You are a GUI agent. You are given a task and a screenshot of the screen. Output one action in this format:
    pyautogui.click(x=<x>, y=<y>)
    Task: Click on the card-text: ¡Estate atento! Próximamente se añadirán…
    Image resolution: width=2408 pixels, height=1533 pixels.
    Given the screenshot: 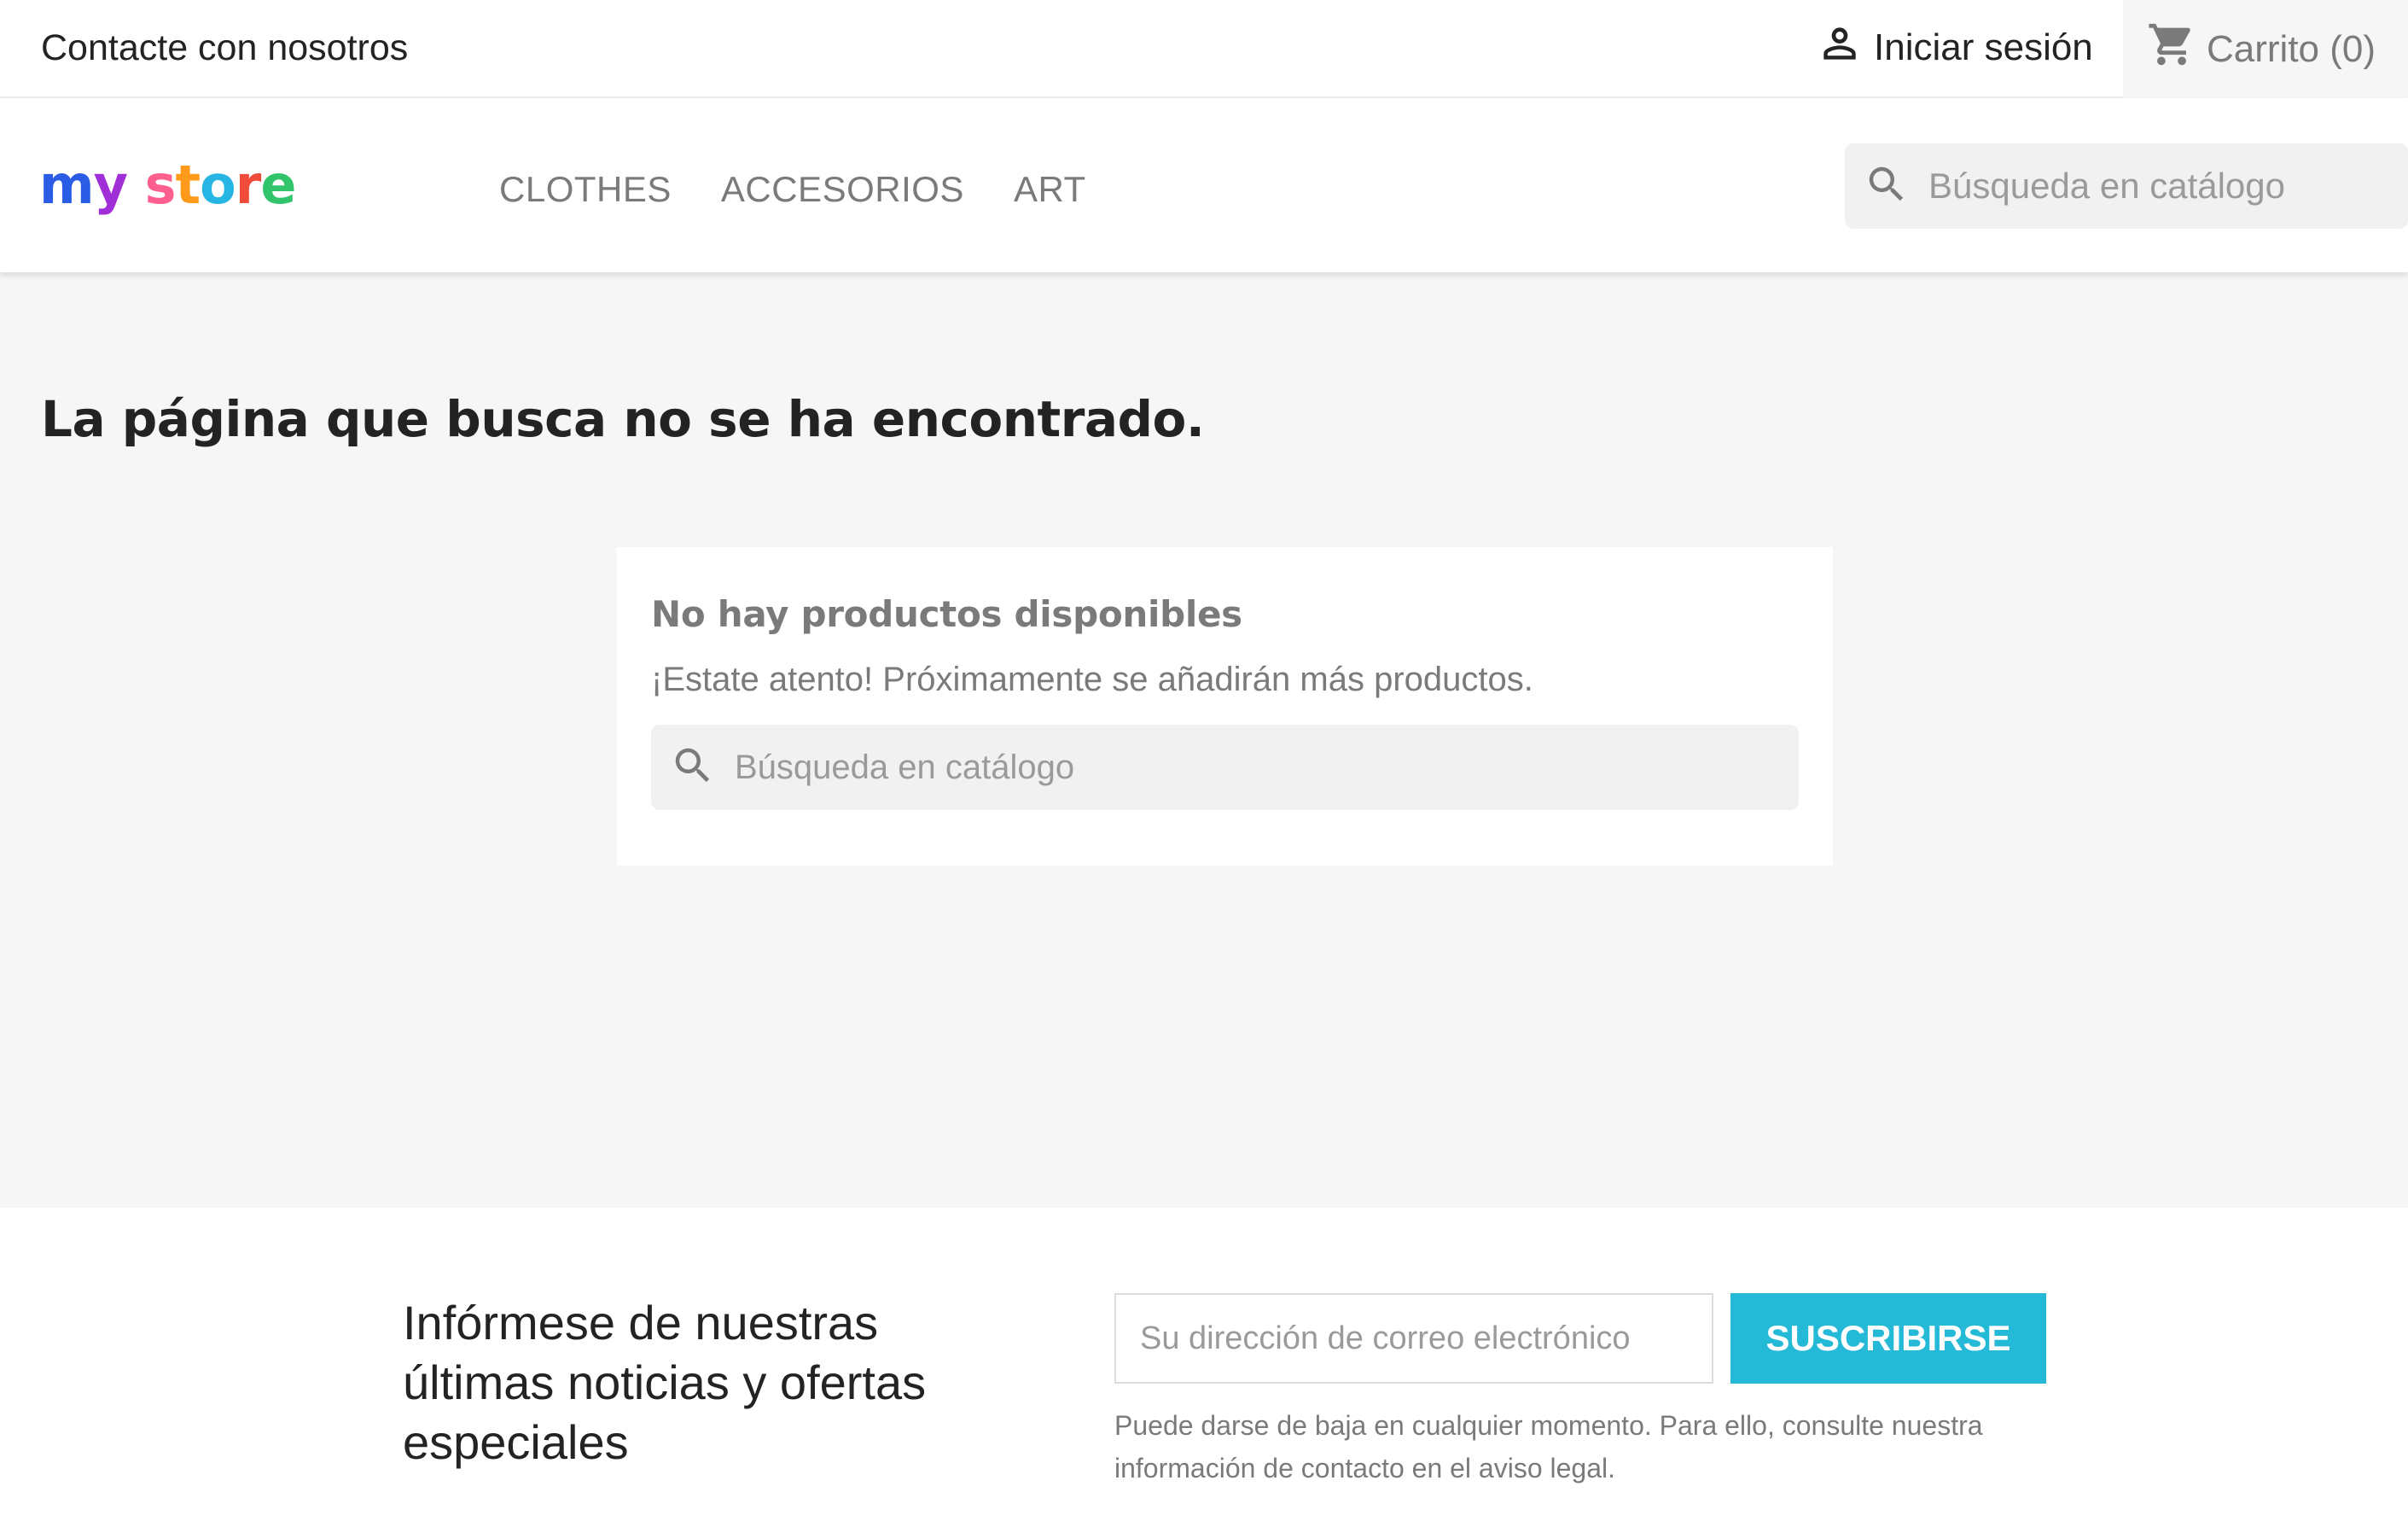 What is the action you would take?
    pyautogui.click(x=1092, y=679)
    